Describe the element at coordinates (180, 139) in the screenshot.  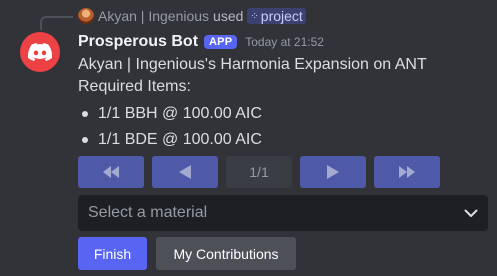
I see `list-item-text: 1/1 BDE @ 100.00 AIC` at that location.